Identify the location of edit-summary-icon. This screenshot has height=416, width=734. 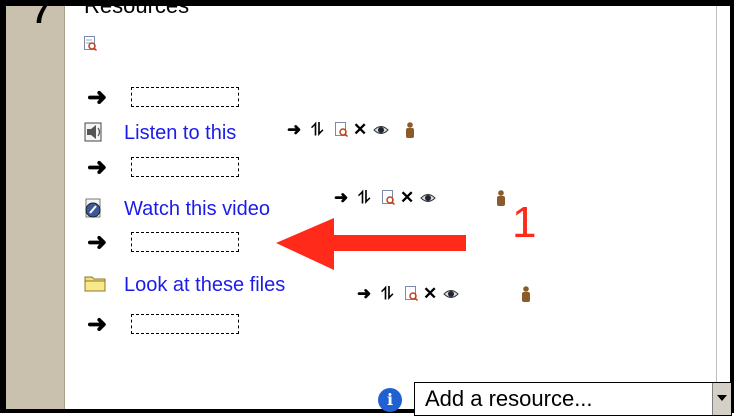
(90, 43).